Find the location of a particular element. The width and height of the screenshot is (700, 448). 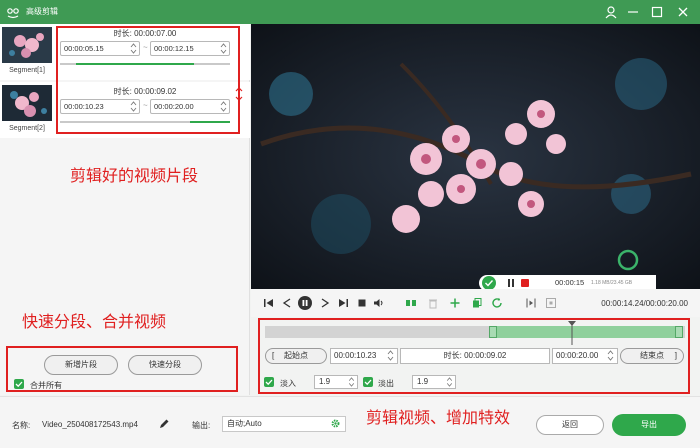

output-label: 输出: is located at coordinates (201, 425).